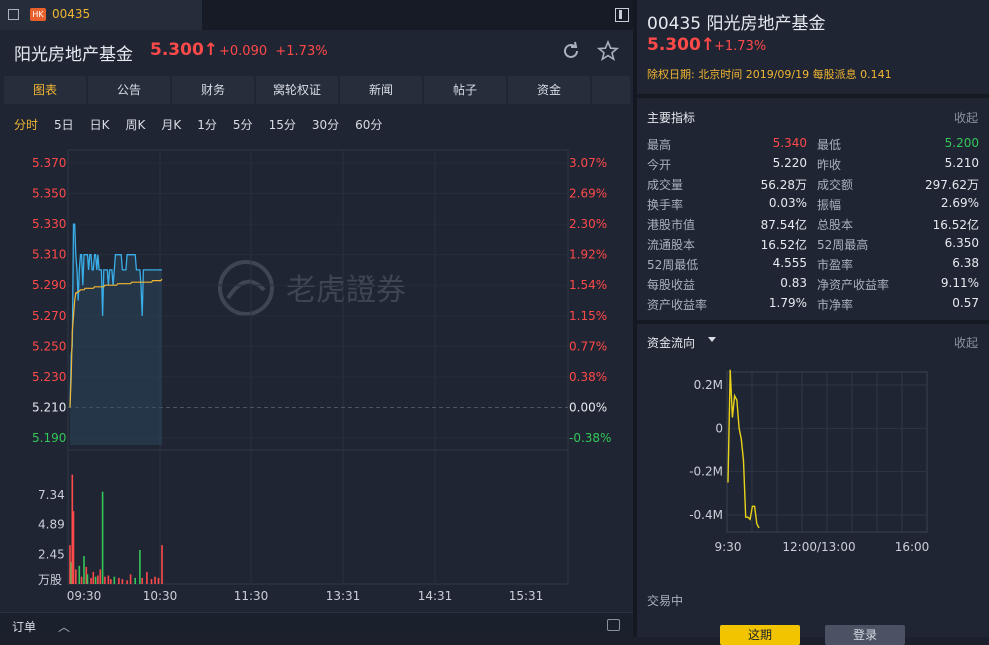  Describe the element at coordinates (813, 146) in the screenshot. I see `indicator-row: 最高 5.340 最低 5.200` at that location.